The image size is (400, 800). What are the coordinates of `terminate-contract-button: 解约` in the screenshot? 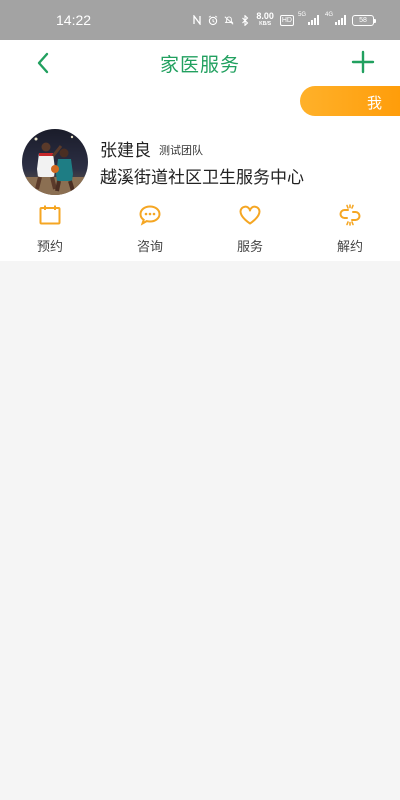 It's located at (350, 231).